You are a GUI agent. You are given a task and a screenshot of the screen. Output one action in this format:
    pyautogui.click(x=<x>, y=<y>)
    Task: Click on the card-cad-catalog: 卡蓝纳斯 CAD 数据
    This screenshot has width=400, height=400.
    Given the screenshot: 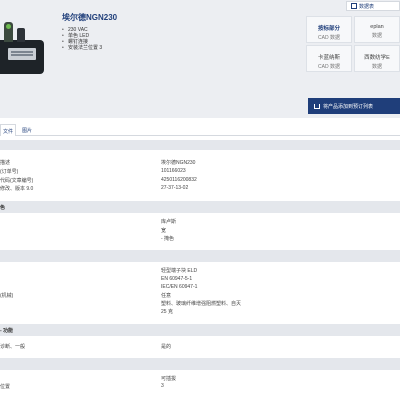 What is the action you would take?
    pyautogui.click(x=329, y=58)
    